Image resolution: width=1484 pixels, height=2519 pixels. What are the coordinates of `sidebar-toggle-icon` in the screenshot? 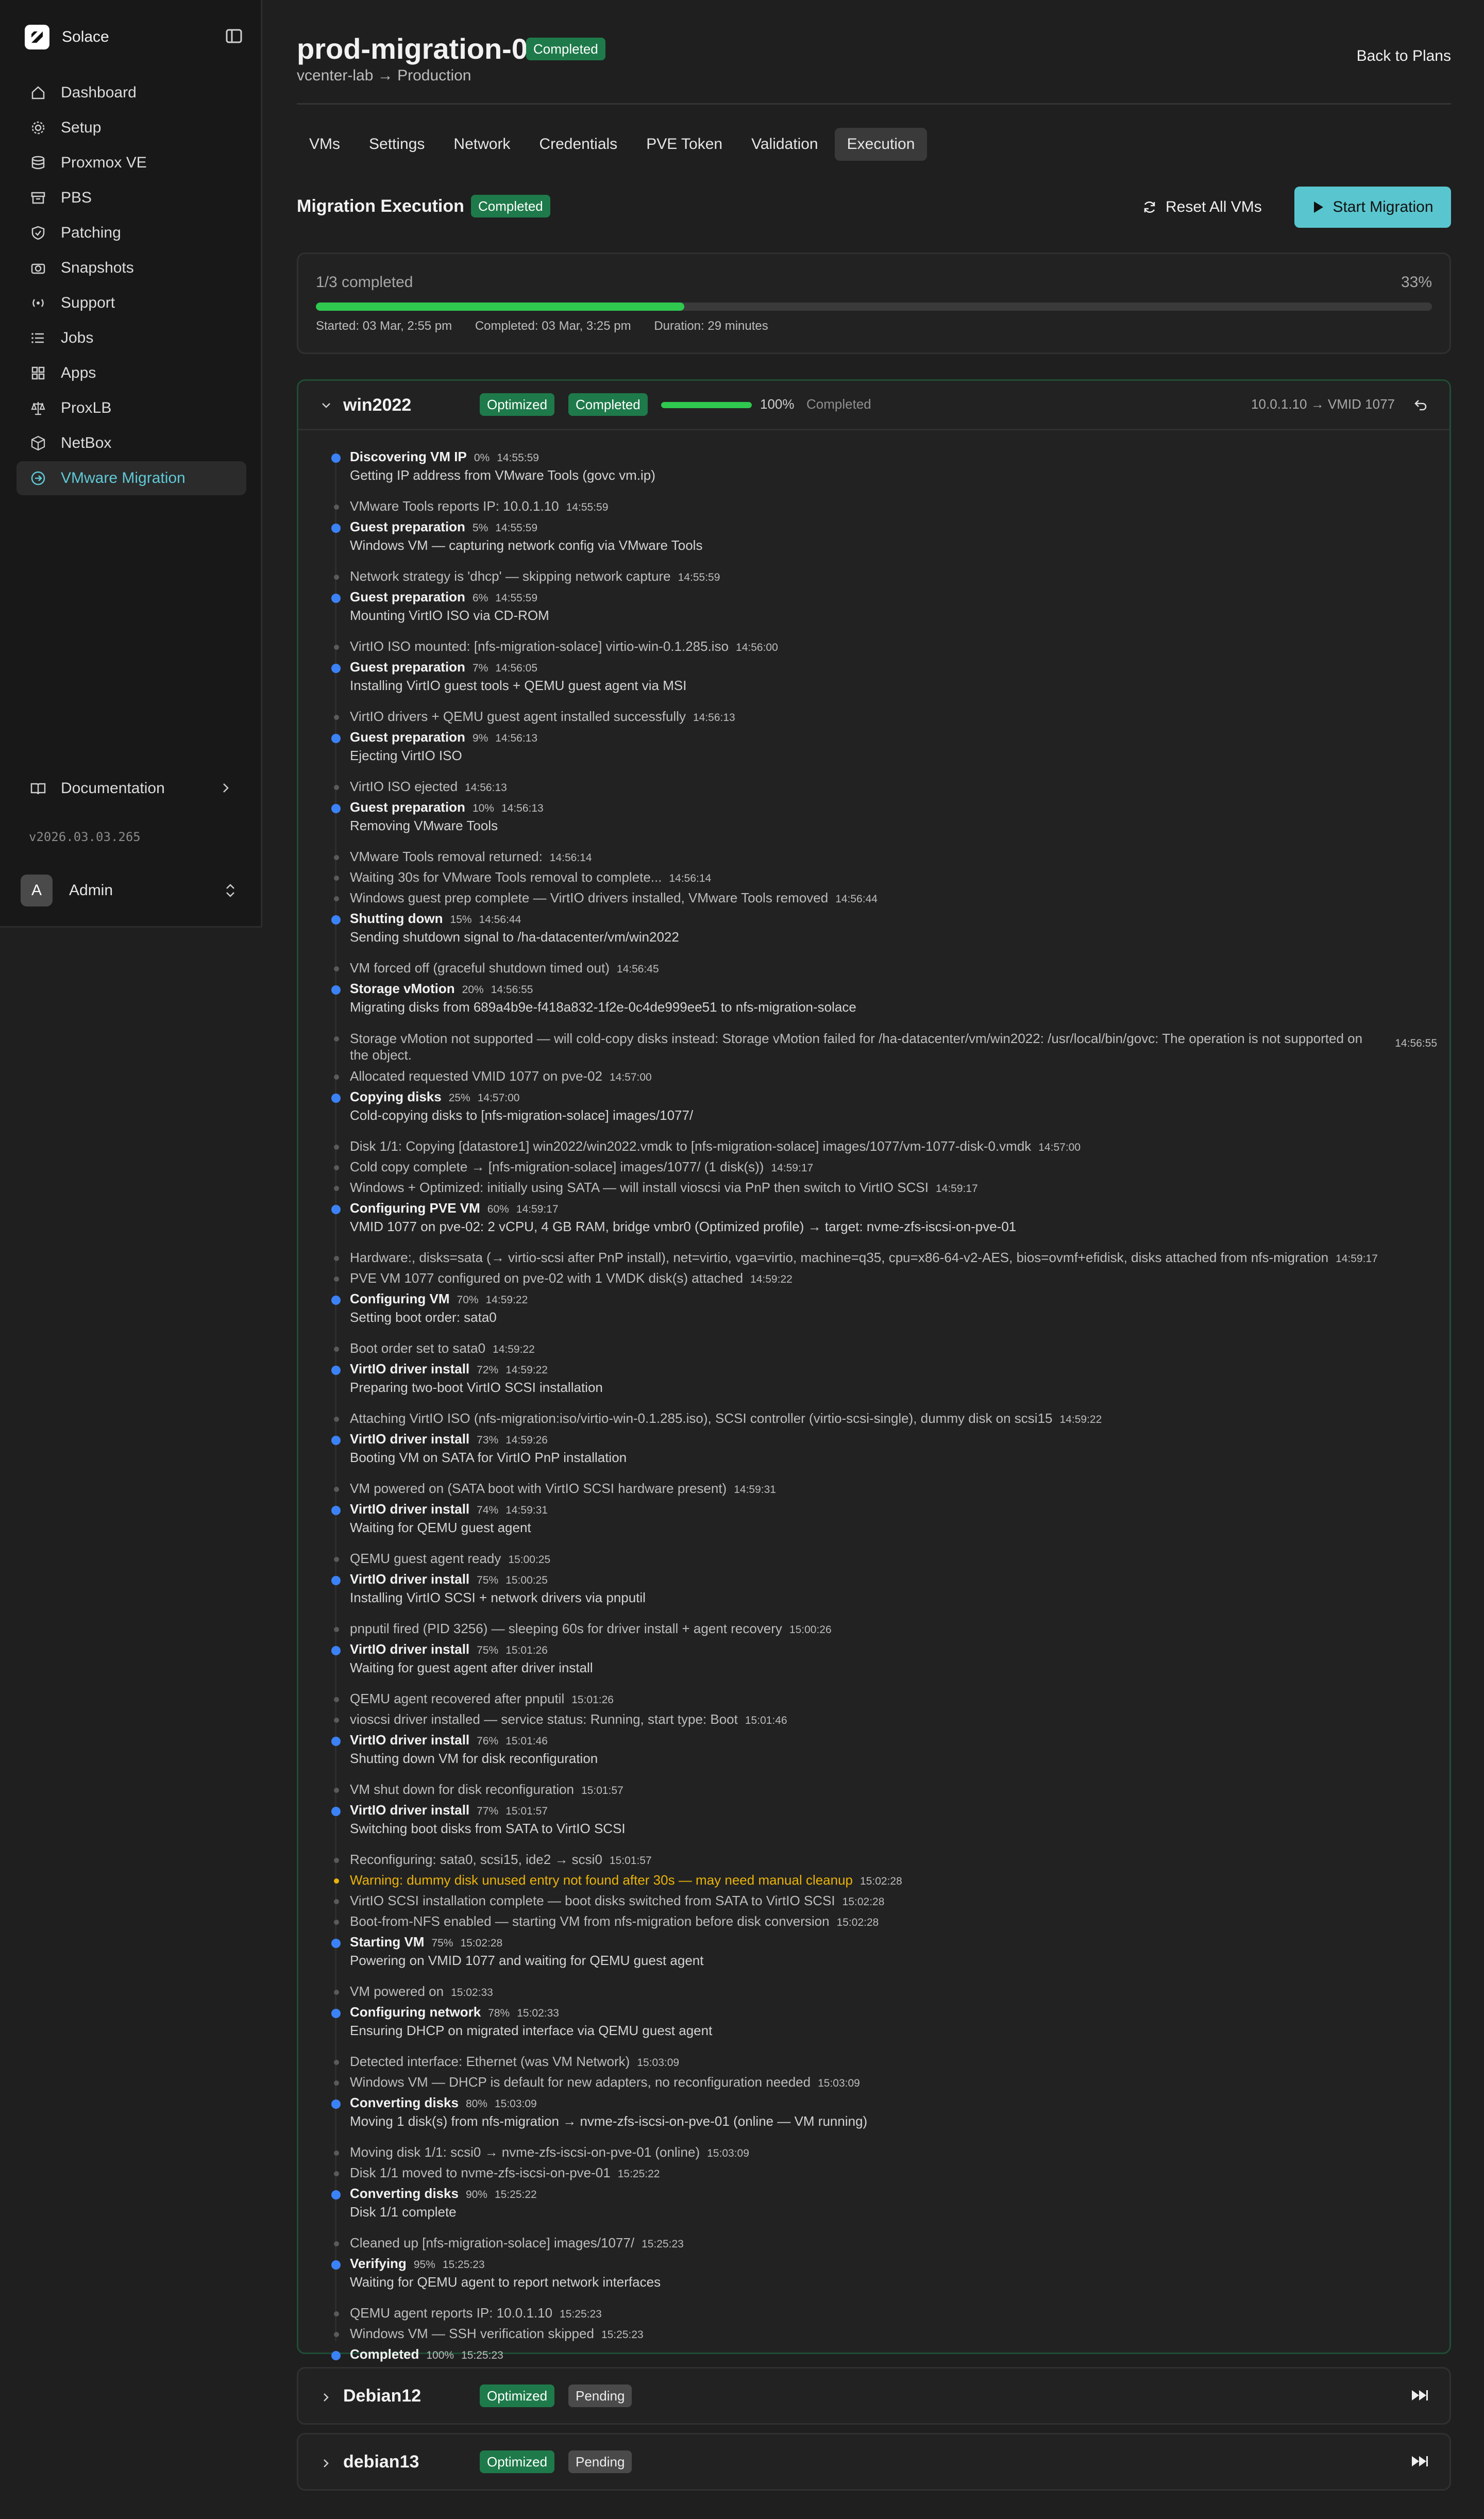 It's located at (234, 36).